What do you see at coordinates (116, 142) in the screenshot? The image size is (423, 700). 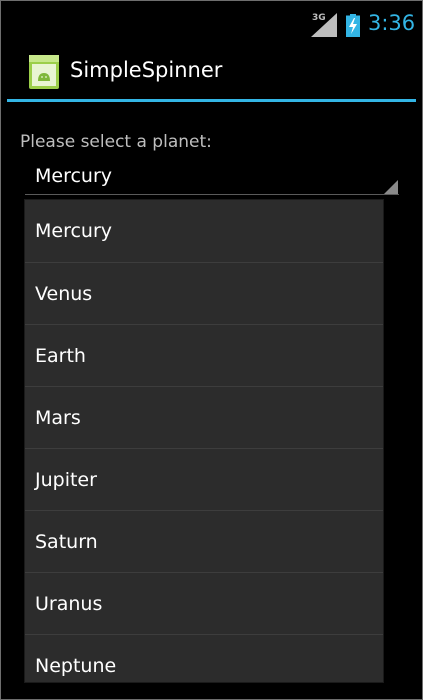 I see `planet-prompt-label: Please select a planet:` at bounding box center [116, 142].